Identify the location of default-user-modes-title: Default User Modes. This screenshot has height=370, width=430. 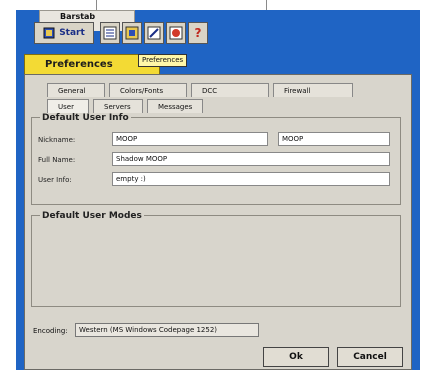
(92, 216).